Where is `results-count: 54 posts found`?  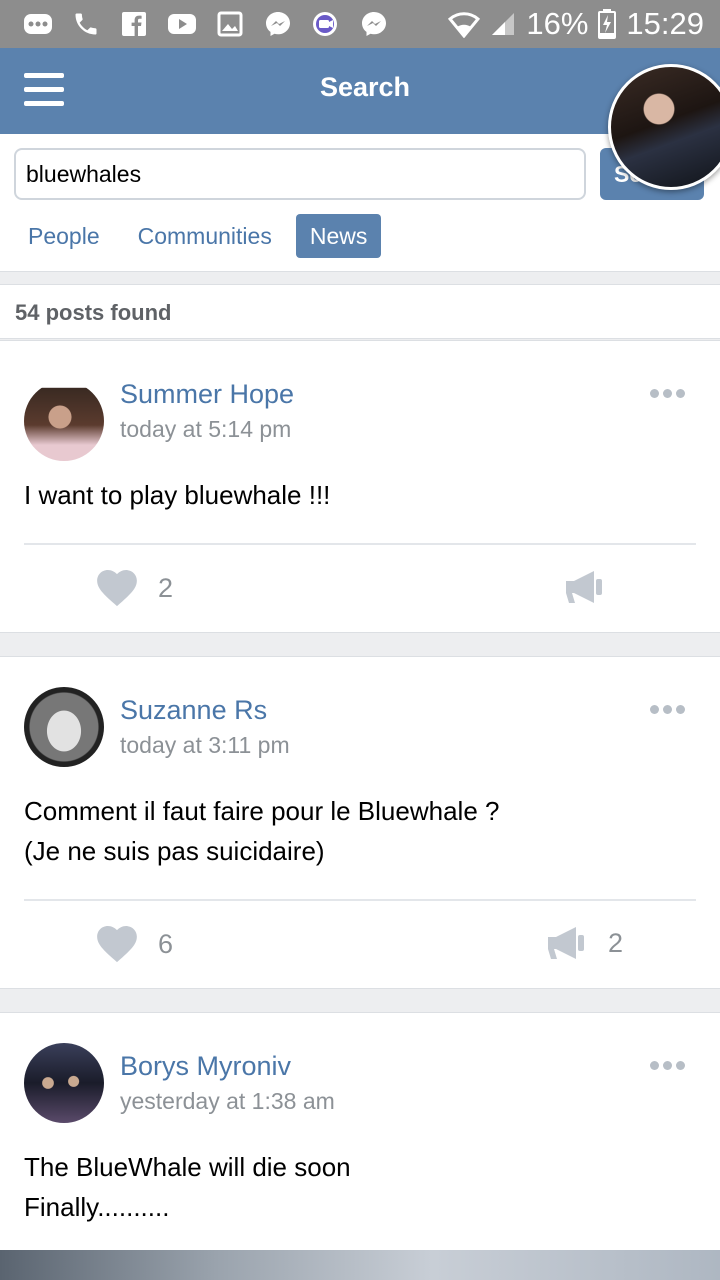
results-count: 54 posts found is located at coordinates (93, 312).